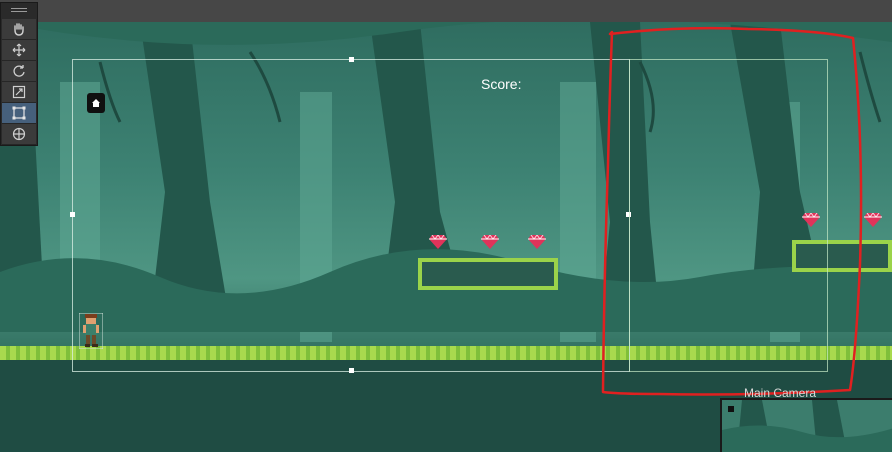 This screenshot has height=452, width=892. I want to click on rect-tool, so click(19, 113).